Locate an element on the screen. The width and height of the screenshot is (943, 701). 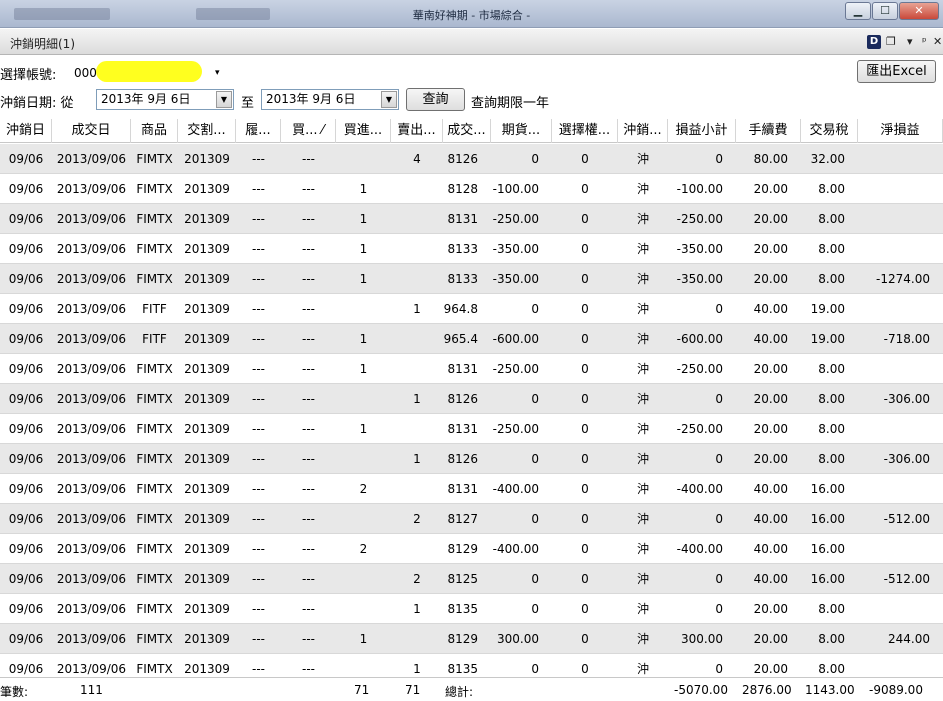
cell-col-fee: 20.00 is located at coordinates (770, 249).